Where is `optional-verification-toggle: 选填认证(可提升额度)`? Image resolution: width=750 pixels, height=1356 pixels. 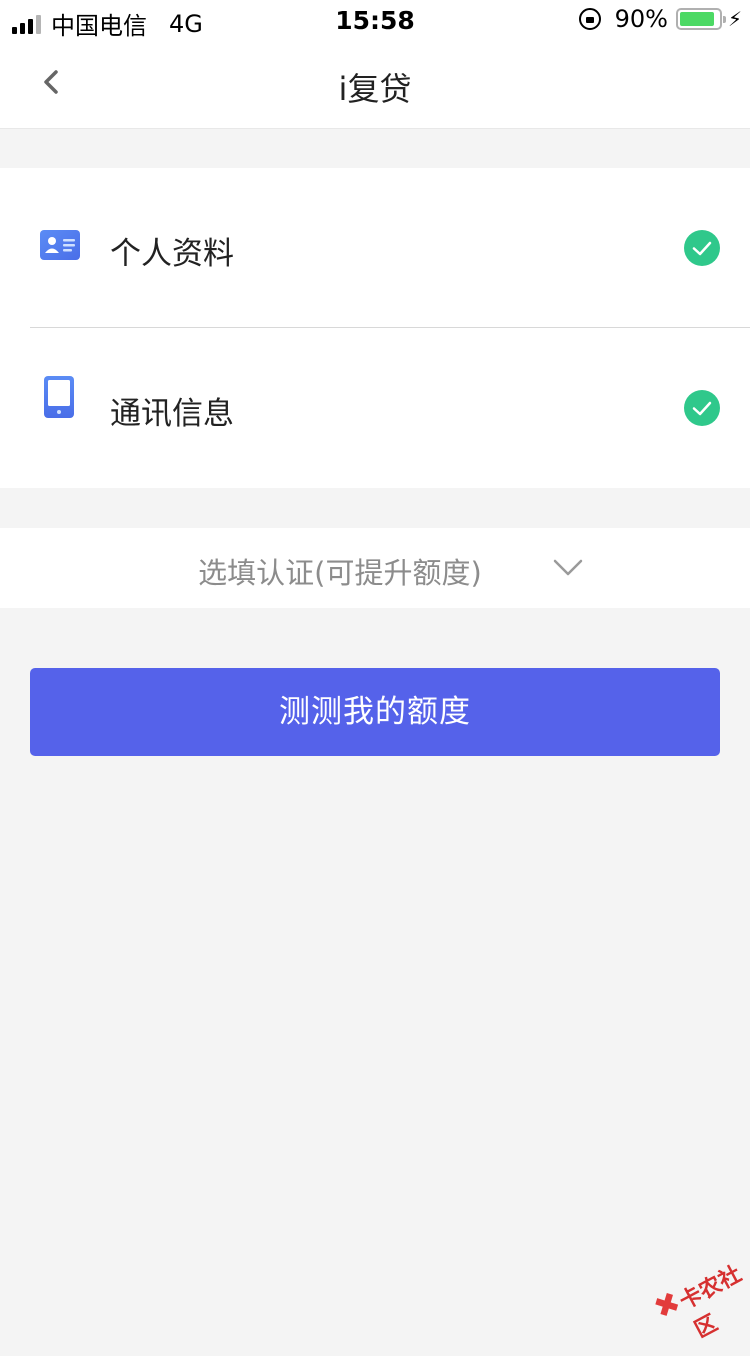
optional-verification-toggle: 选填认证(可提升额度) is located at coordinates (375, 568).